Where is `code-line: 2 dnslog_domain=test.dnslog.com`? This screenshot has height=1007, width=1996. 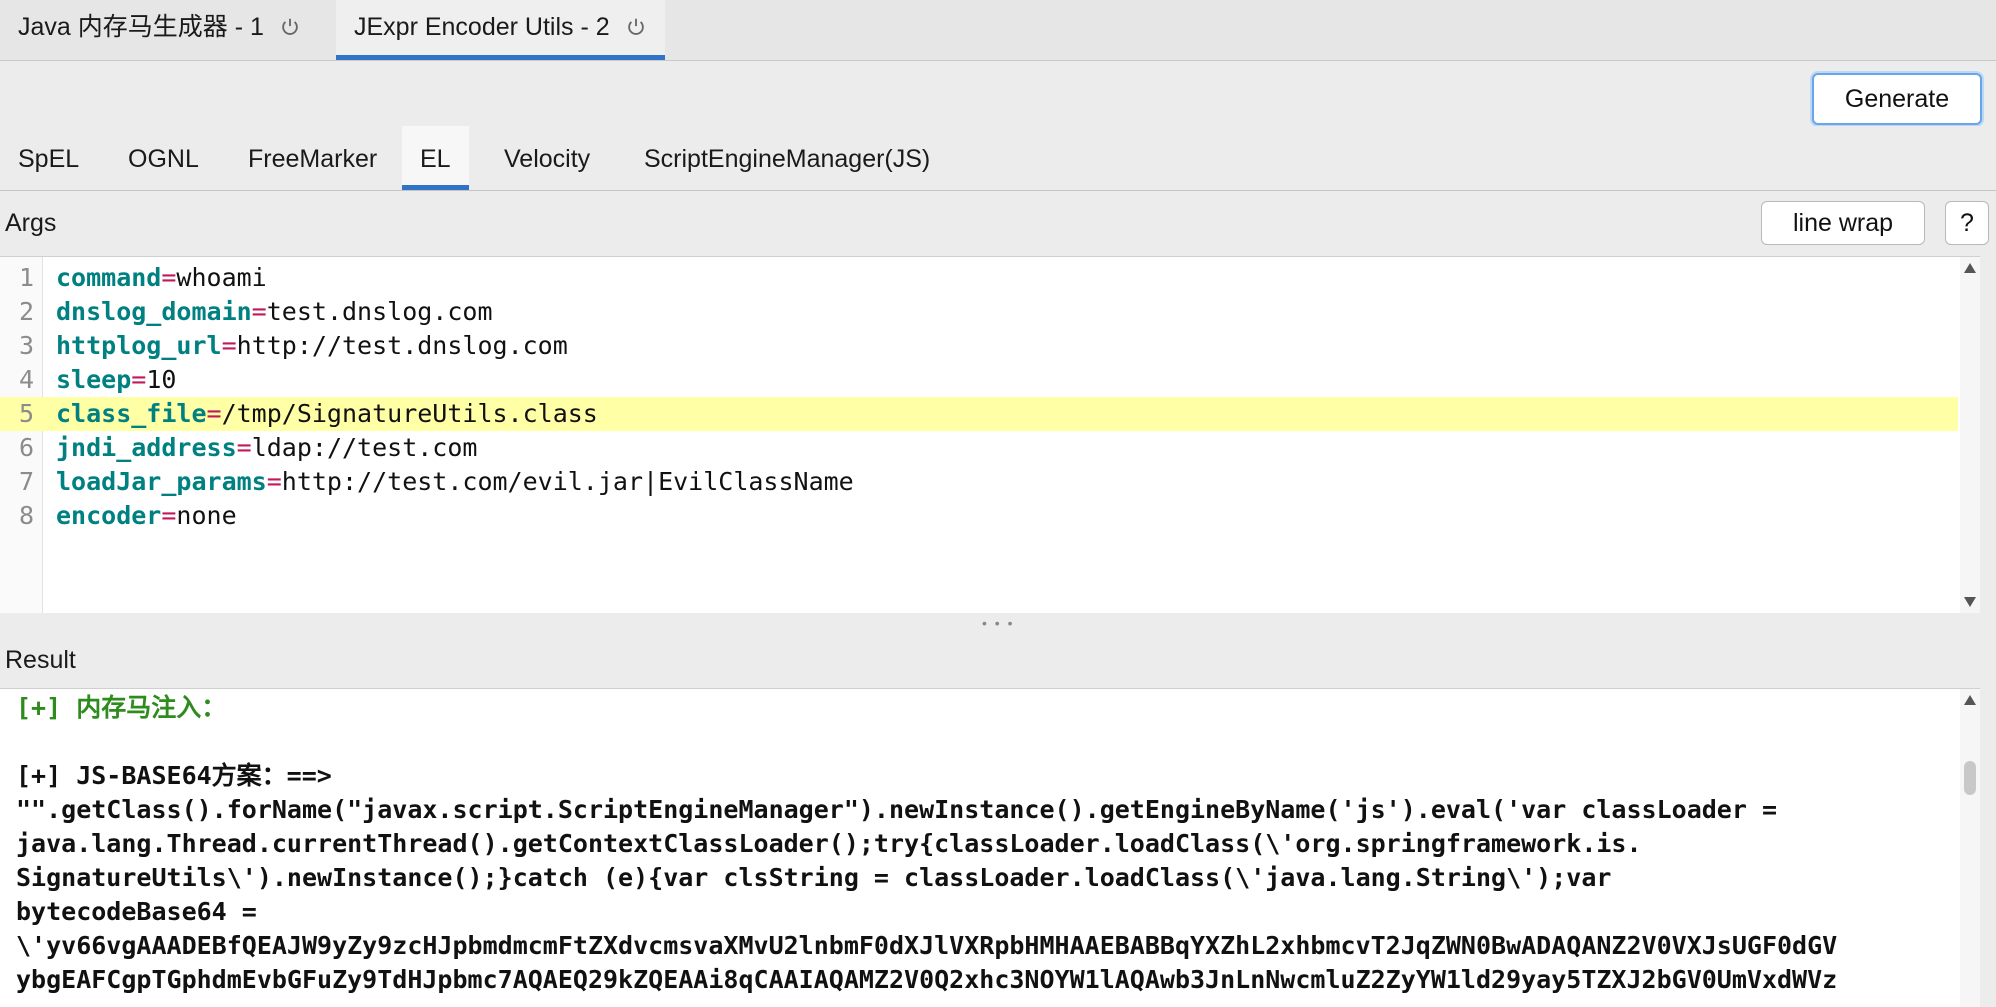 code-line: 2 dnslog_domain=test.dnslog.com is located at coordinates (979, 312).